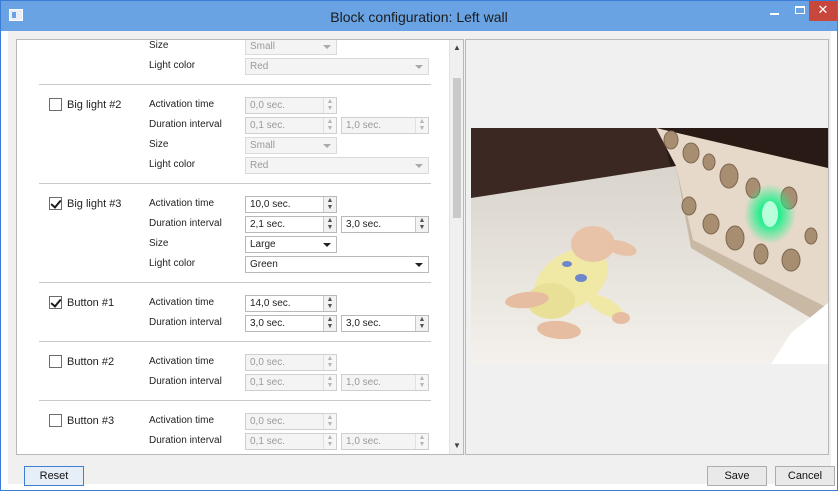 This screenshot has width=838, height=491. I want to click on size-dropdown: Large, so click(291, 244).